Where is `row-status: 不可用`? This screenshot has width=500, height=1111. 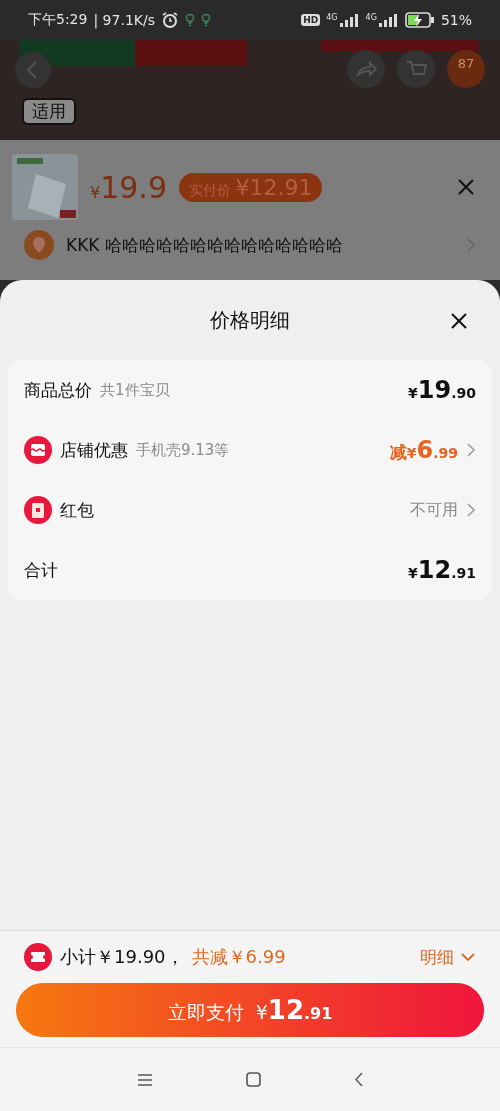 row-status: 不可用 is located at coordinates (434, 510).